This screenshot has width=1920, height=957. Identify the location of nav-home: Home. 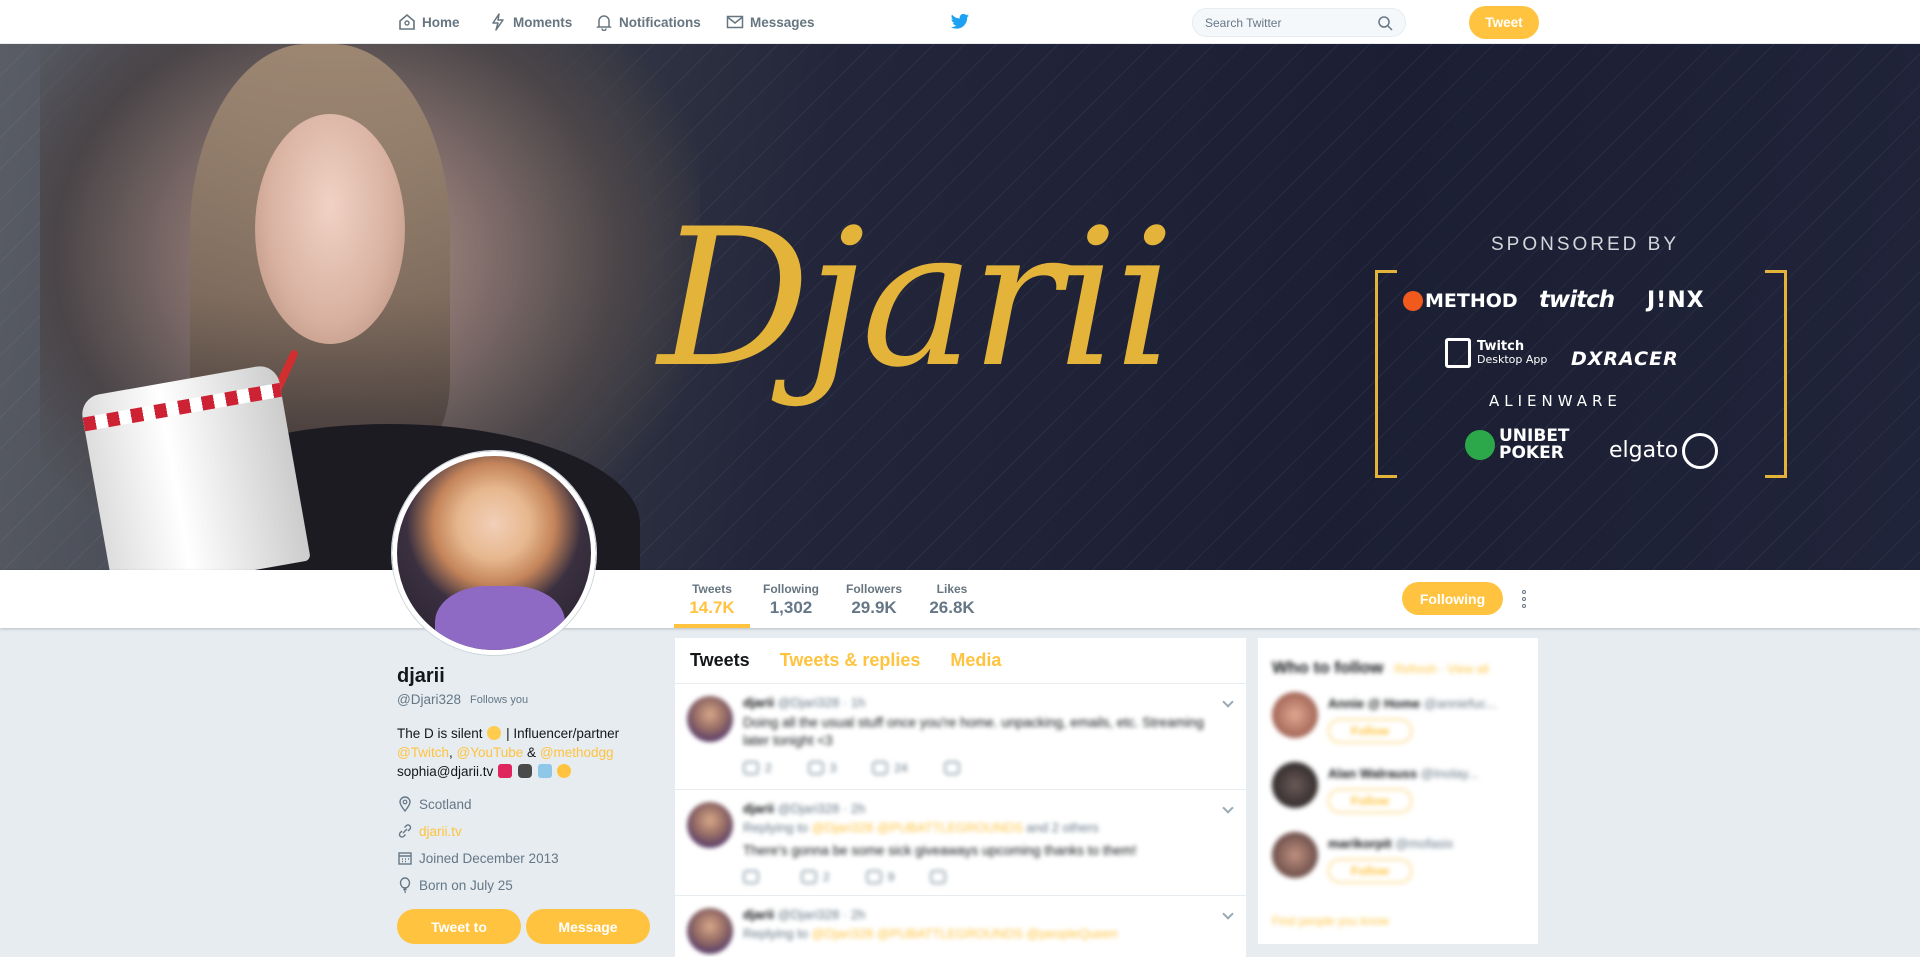
(429, 22).